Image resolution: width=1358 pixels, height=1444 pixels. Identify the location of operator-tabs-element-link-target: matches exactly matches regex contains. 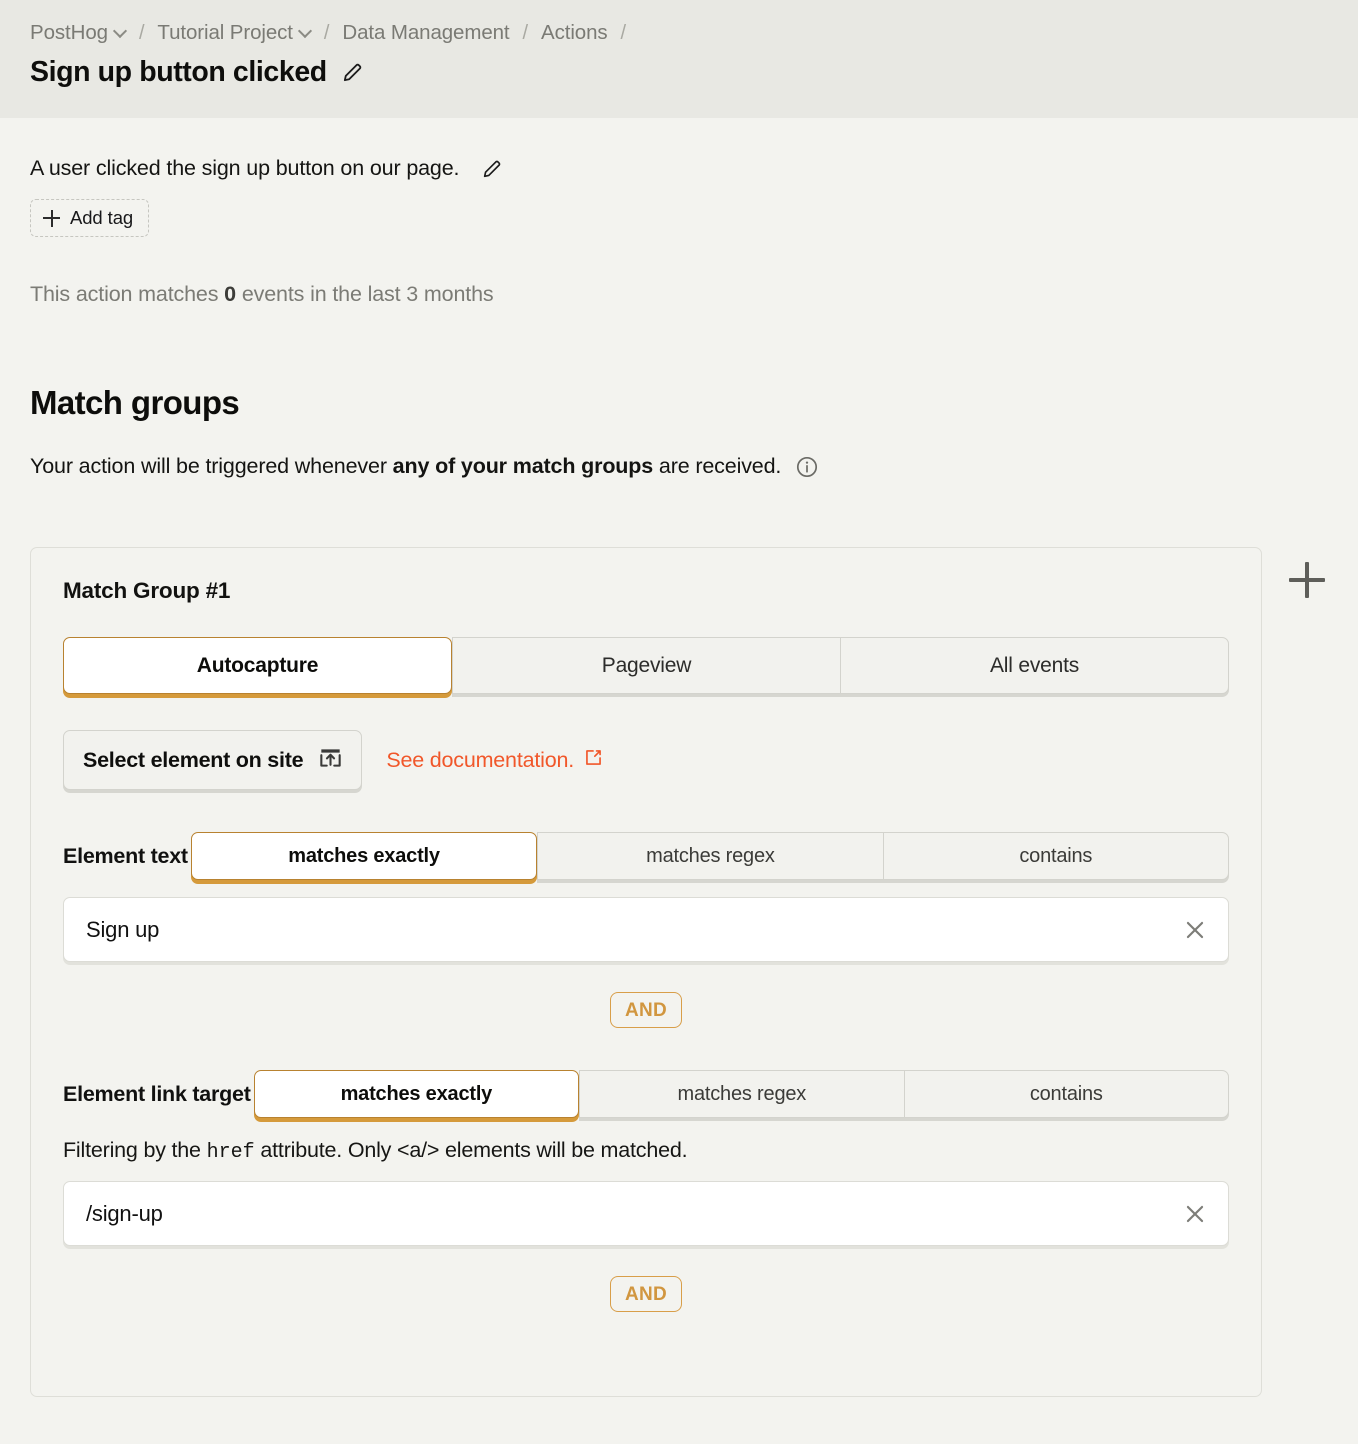
(741, 1094).